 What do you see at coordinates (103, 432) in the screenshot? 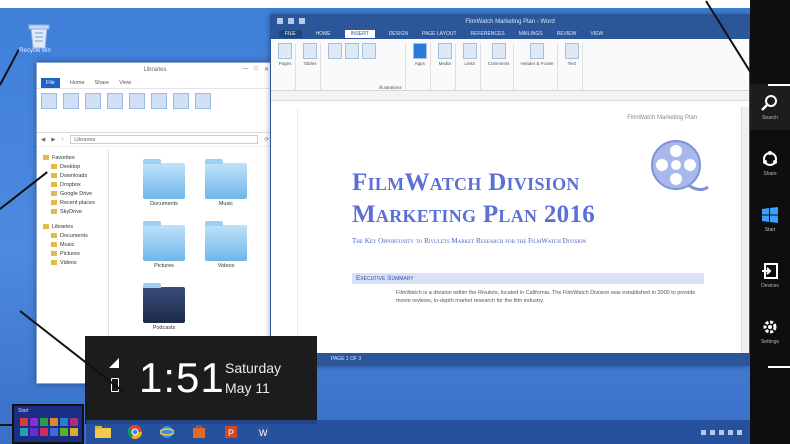
I see `file-explorer-icon` at bounding box center [103, 432].